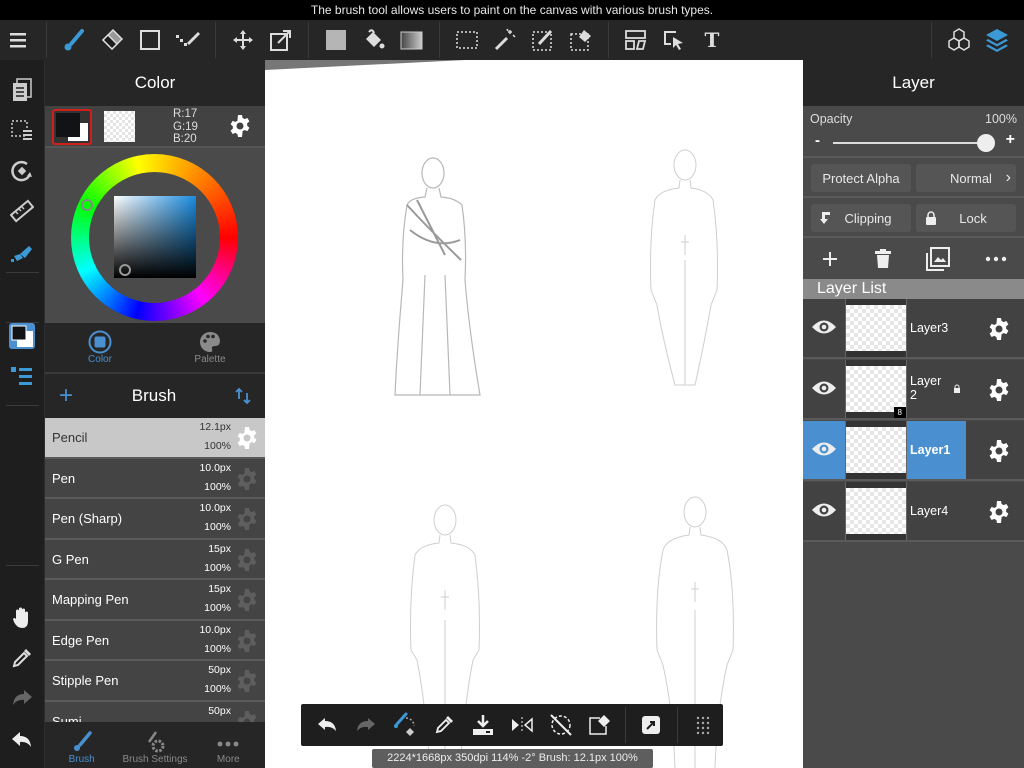 The height and width of the screenshot is (768, 1024). I want to click on selection-list-button, so click(22, 130).